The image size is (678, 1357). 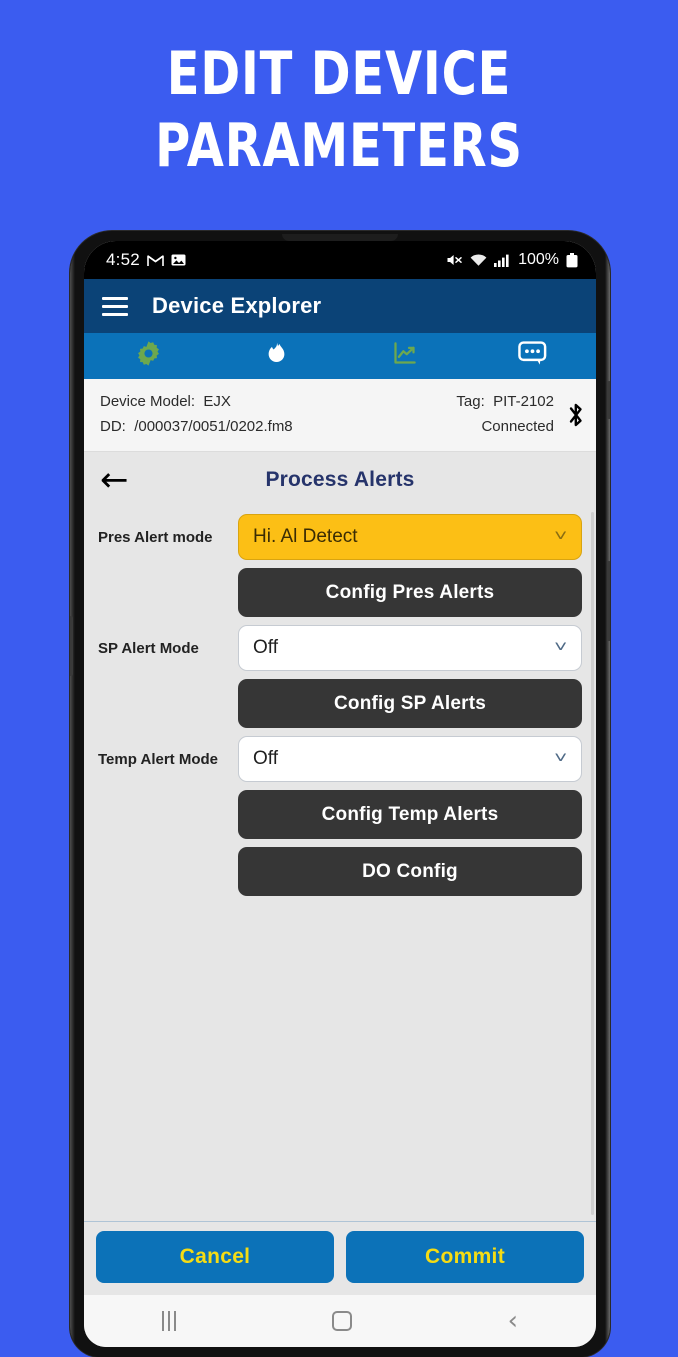 I want to click on gear-icon, so click(x=148, y=356).